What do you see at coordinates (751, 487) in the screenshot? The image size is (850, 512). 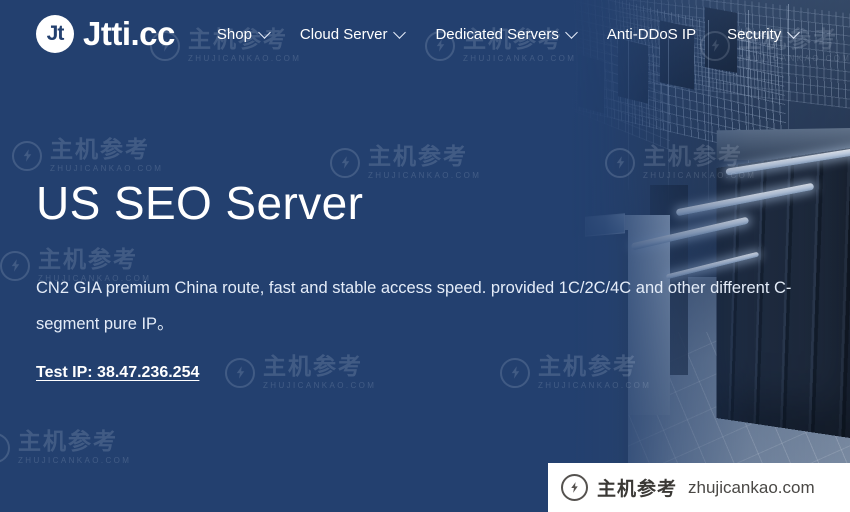 I see `badge-domain-text: zhujicankao.com` at bounding box center [751, 487].